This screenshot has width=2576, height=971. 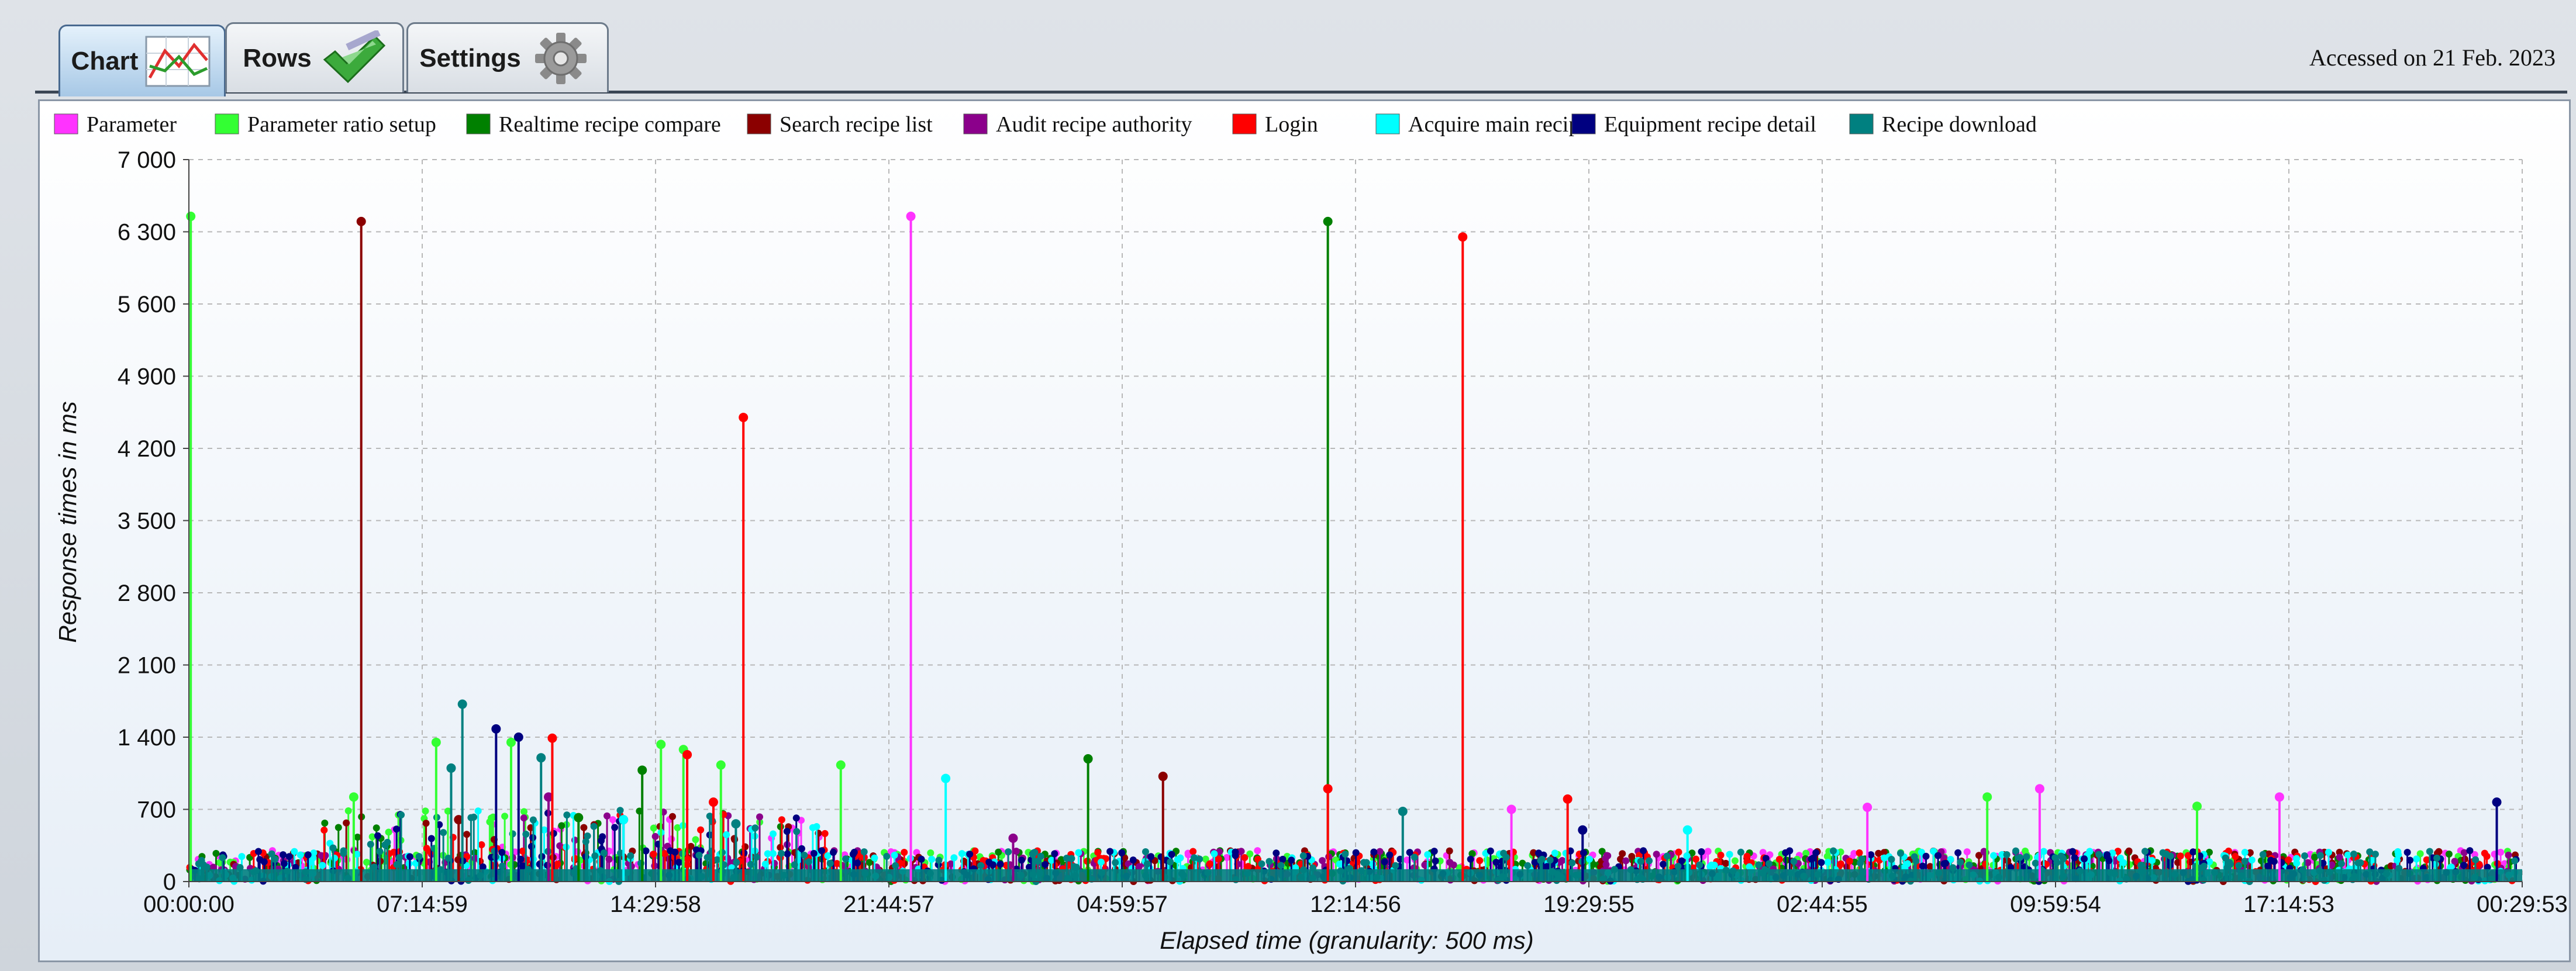 What do you see at coordinates (147, 449) in the screenshot?
I see `y-tick-label: 4 200` at bounding box center [147, 449].